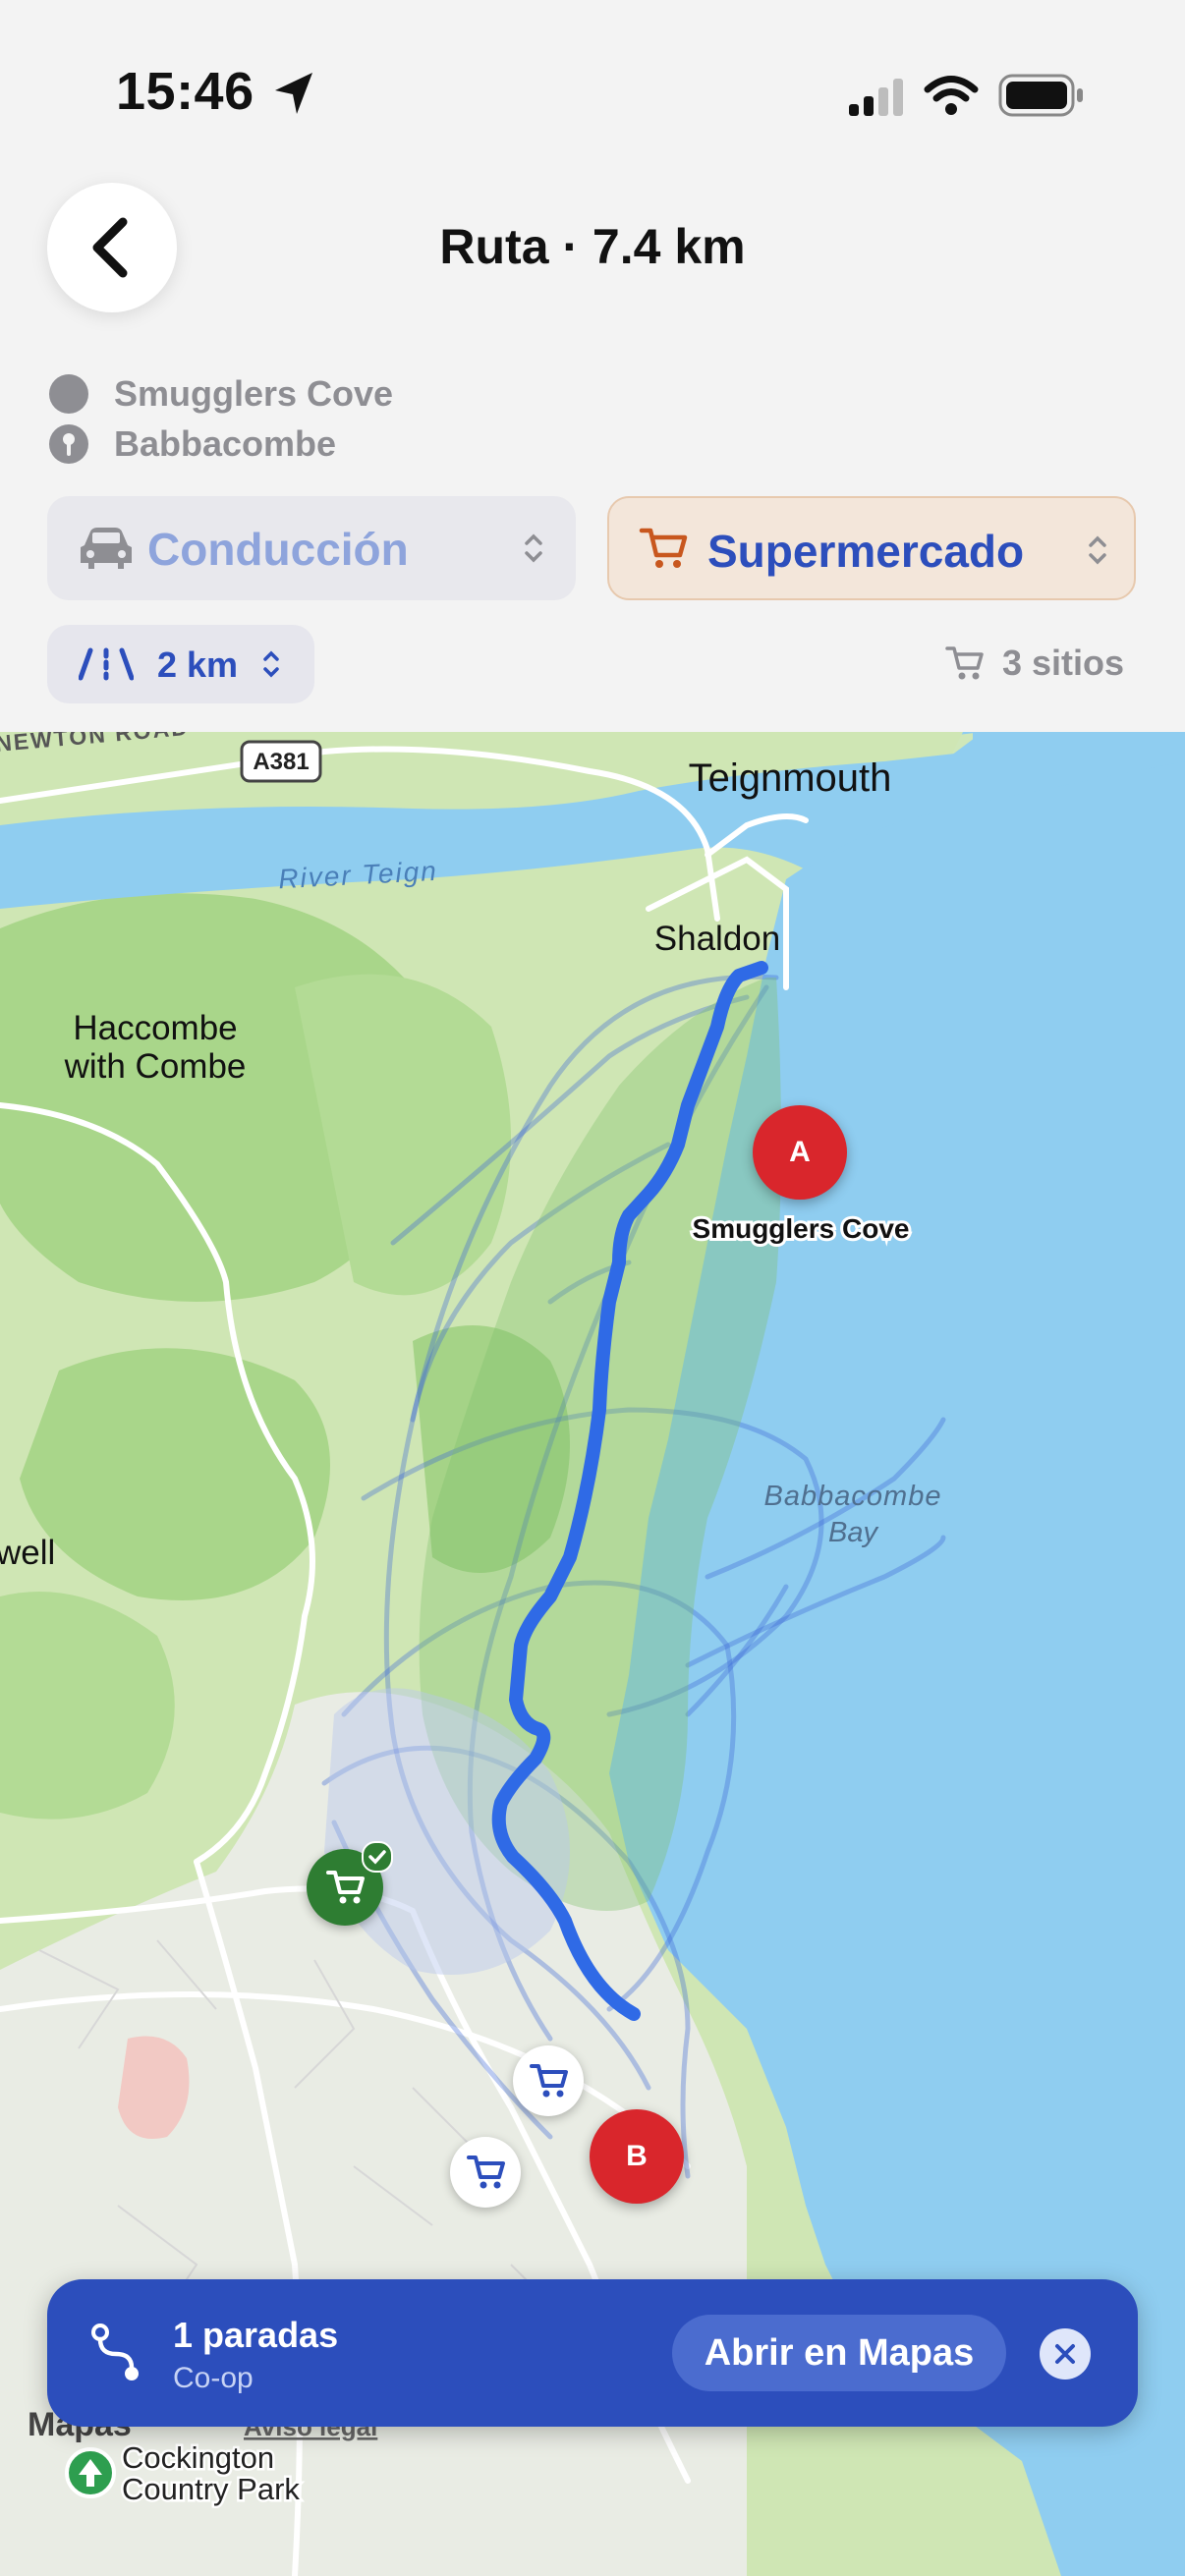 The width and height of the screenshot is (1185, 2576). What do you see at coordinates (637, 2156) in the screenshot?
I see `end-marker: B` at bounding box center [637, 2156].